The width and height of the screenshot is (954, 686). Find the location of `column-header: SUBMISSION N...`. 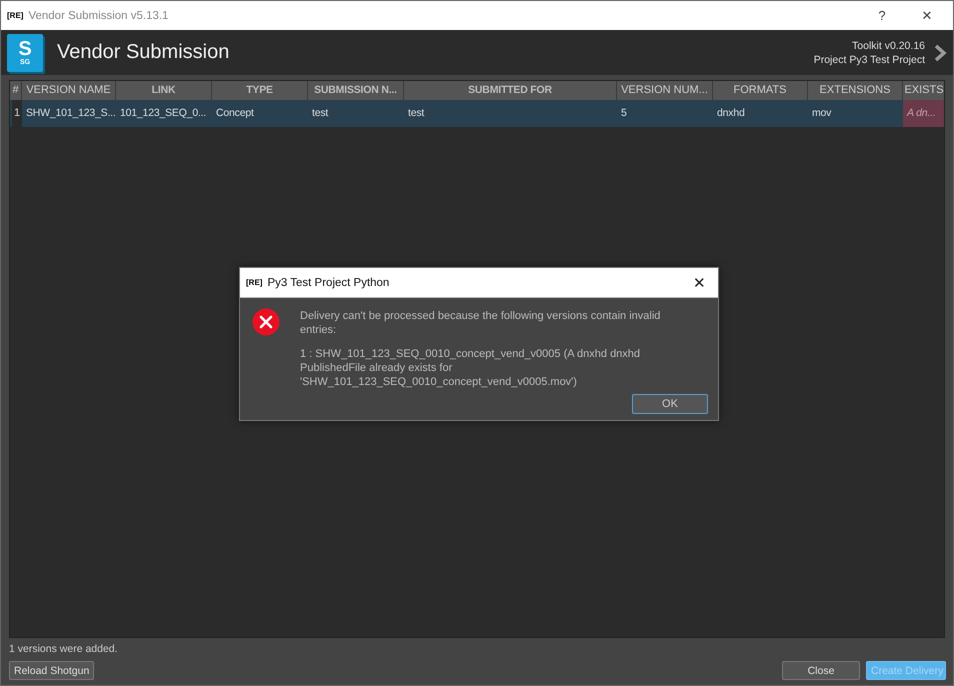

column-header: SUBMISSION N... is located at coordinates (356, 90).